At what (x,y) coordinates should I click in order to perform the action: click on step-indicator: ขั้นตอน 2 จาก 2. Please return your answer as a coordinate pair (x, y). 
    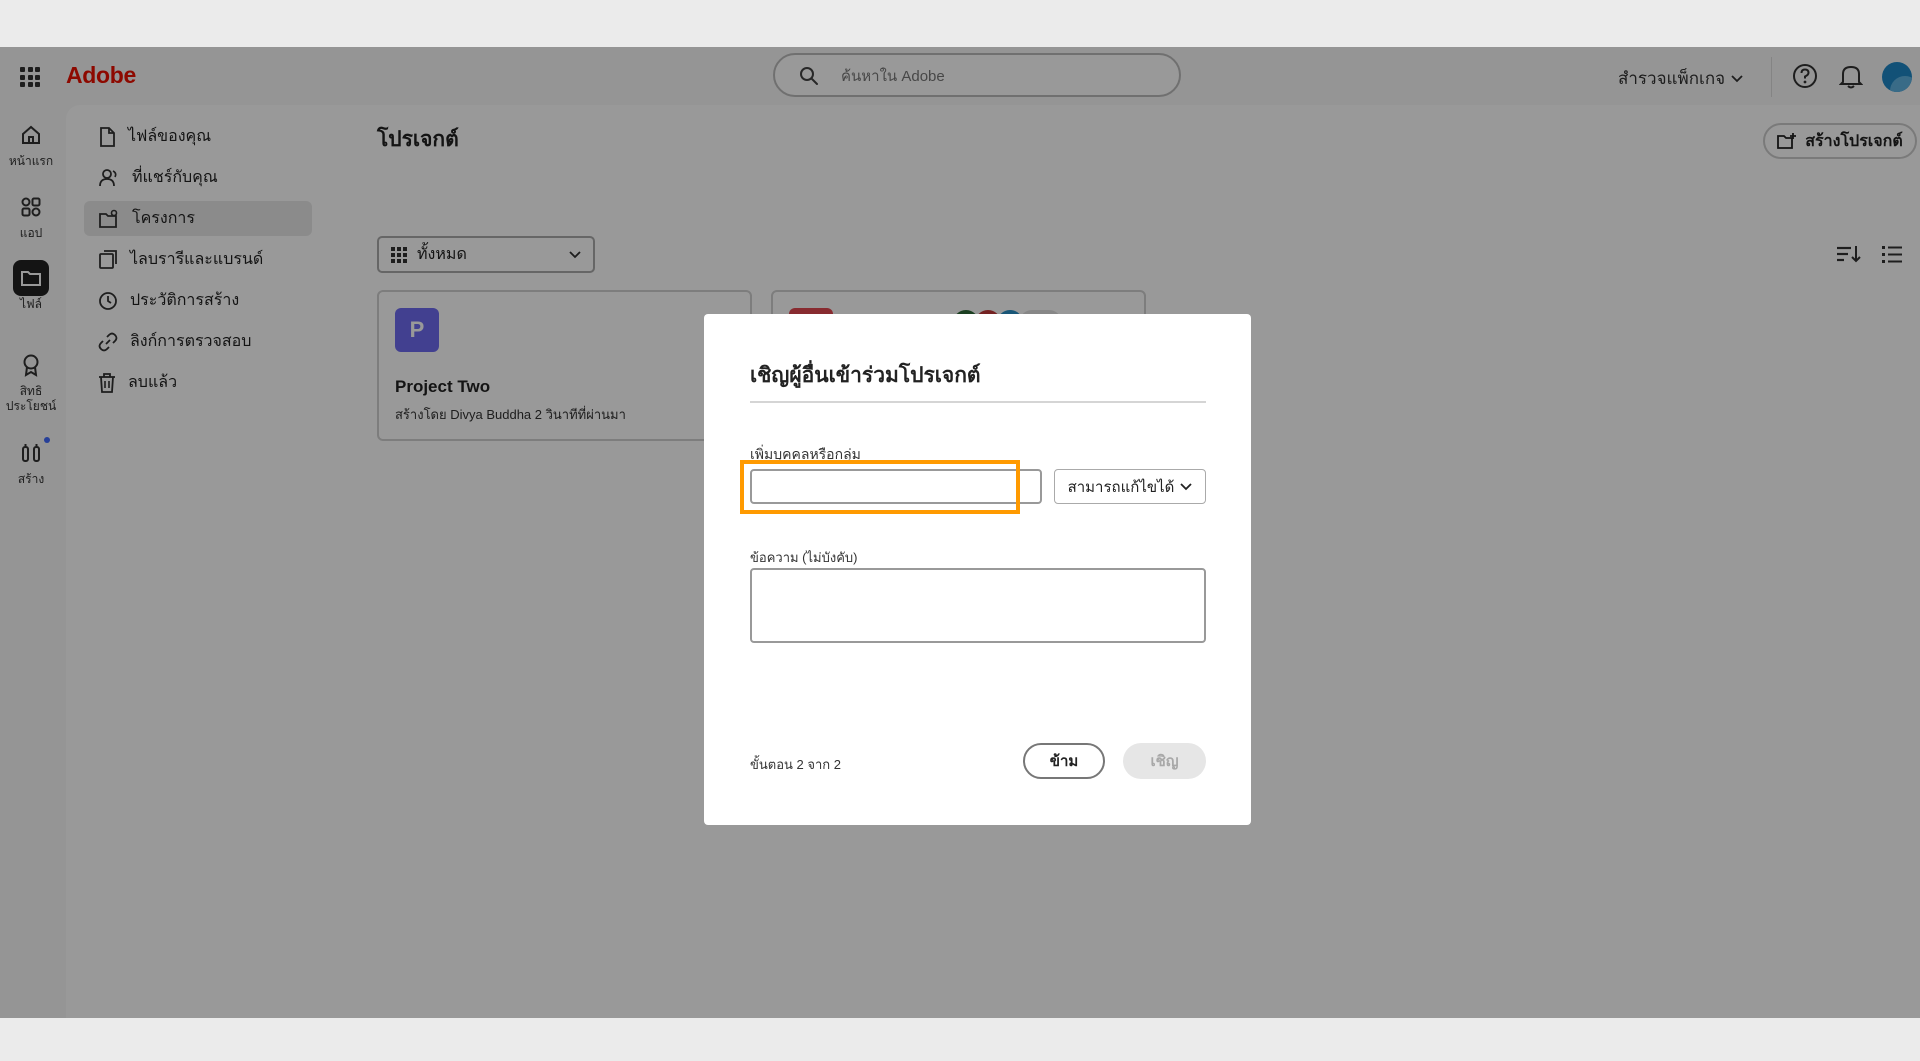
    Looking at the image, I should click on (795, 764).